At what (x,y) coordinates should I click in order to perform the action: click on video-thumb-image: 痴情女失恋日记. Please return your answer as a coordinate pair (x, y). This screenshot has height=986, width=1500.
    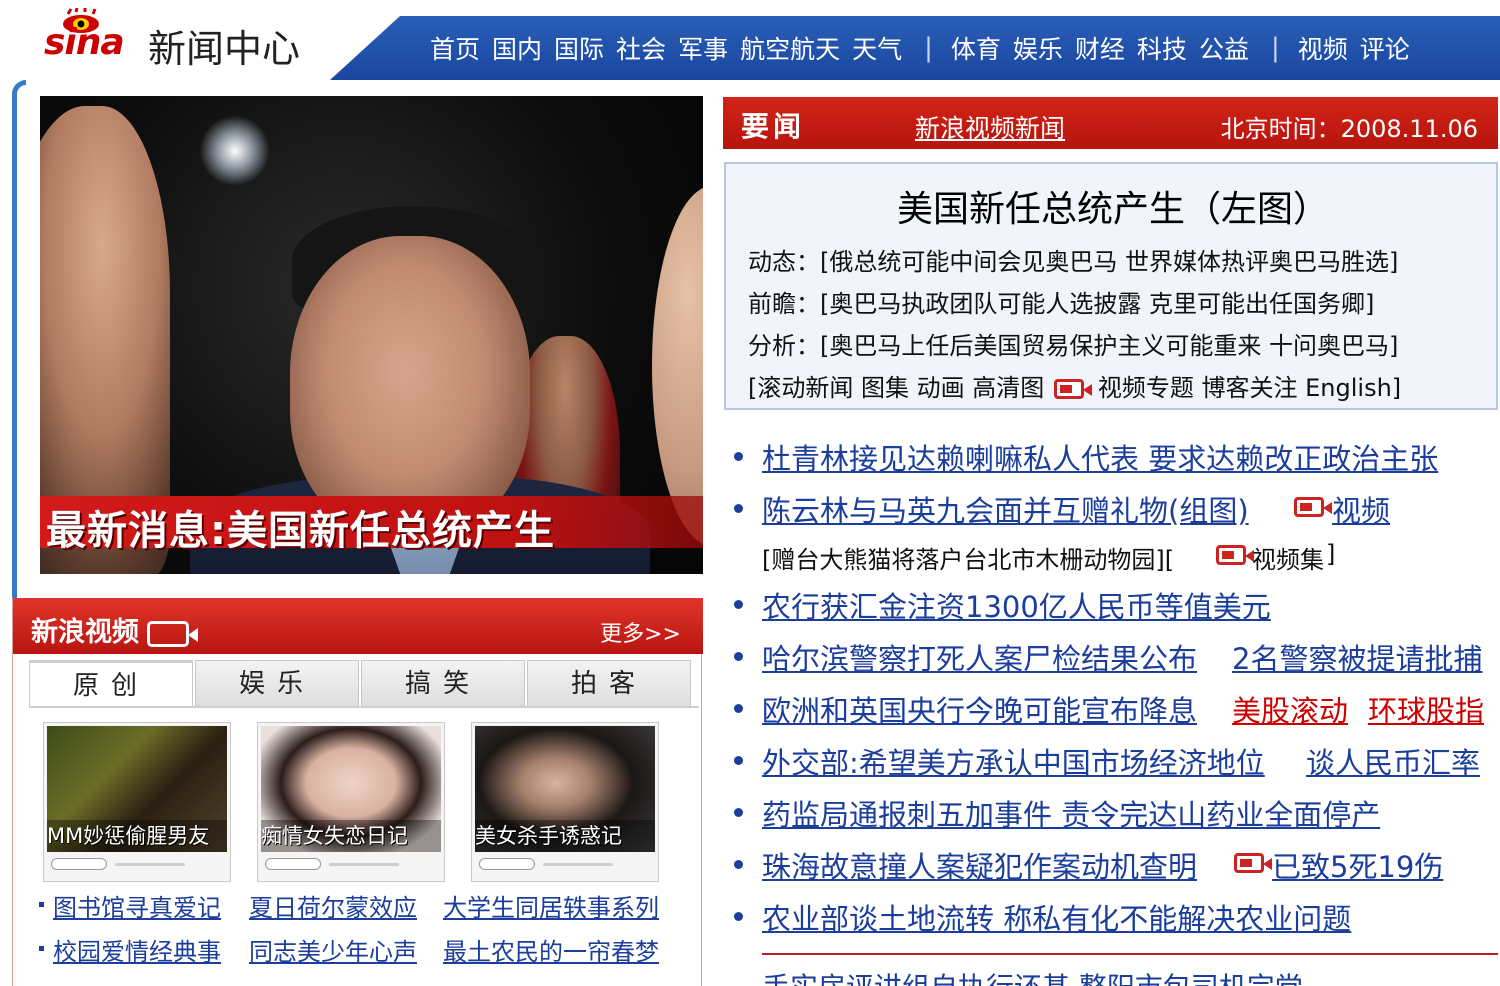
    Looking at the image, I should click on (351, 789).